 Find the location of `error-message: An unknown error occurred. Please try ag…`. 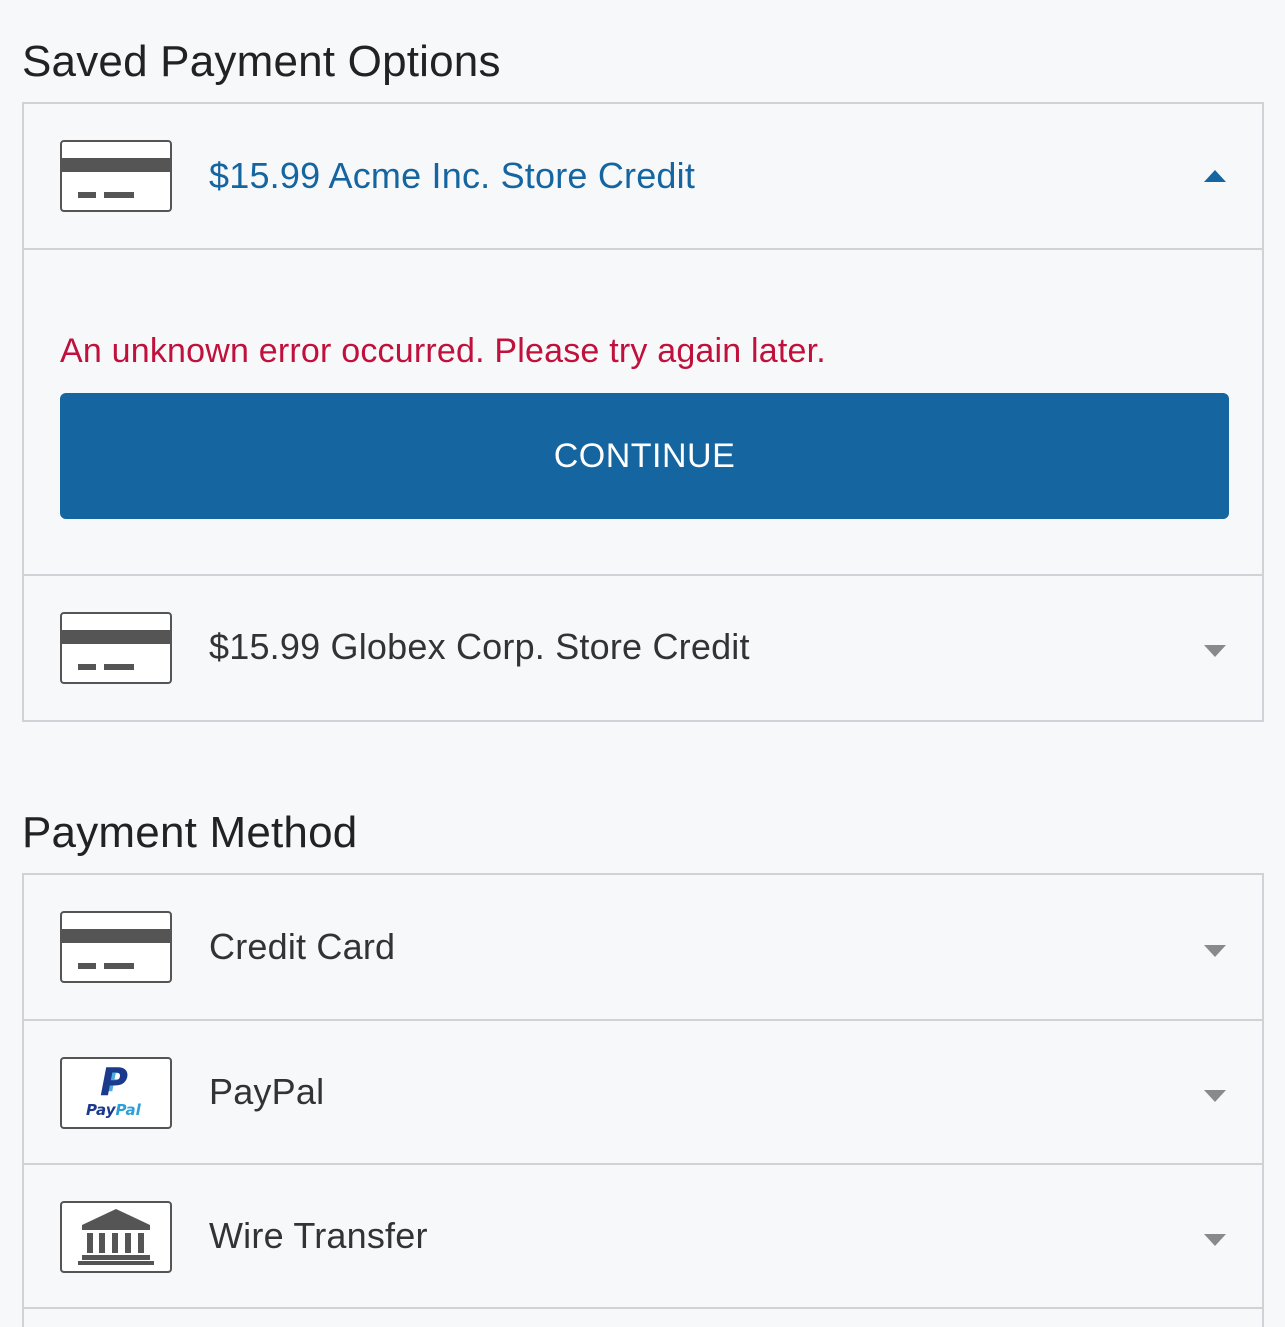

error-message: An unknown error occurred. Please try ag… is located at coordinates (443, 351).